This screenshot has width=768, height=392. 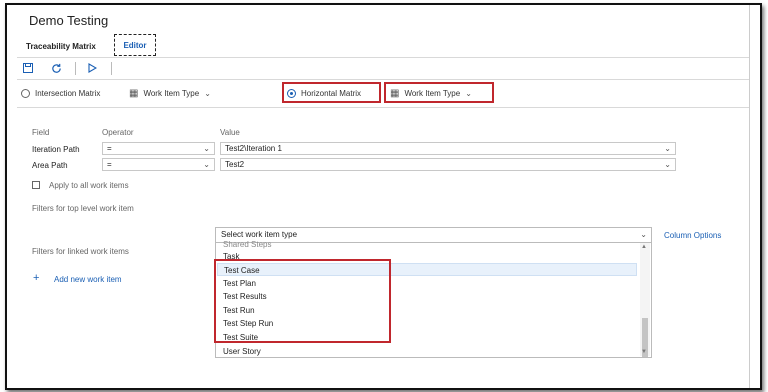 I want to click on intersection-type-label: Work Item Type, so click(x=171, y=93).